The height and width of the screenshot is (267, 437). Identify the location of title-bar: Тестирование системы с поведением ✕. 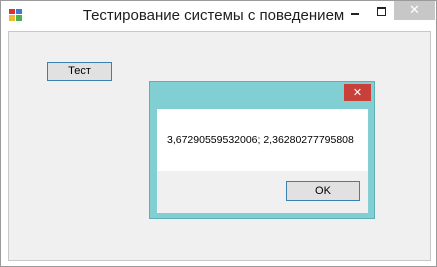
(218, 15).